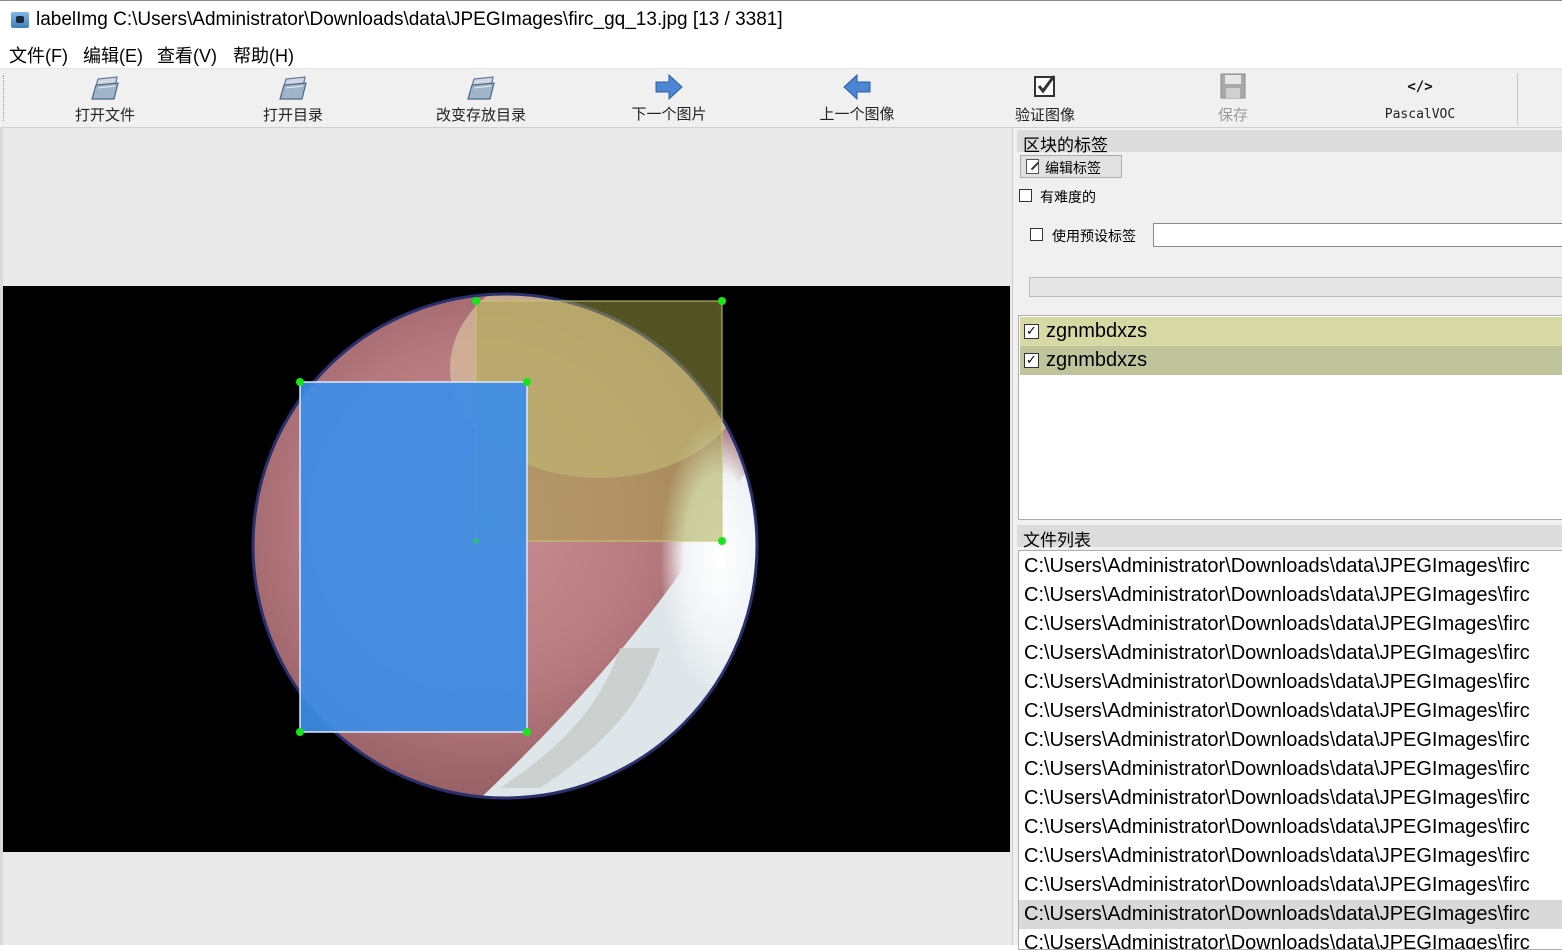 This screenshot has height=950, width=1562. What do you see at coordinates (113, 55) in the screenshot?
I see `menu-edit: 编辑(E)` at bounding box center [113, 55].